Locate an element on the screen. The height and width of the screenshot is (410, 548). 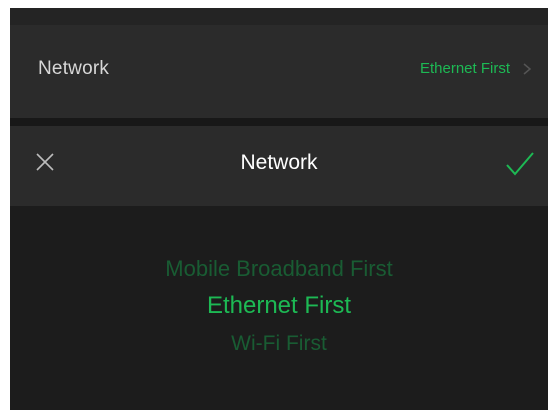
chevron-right-icon is located at coordinates (527, 69).